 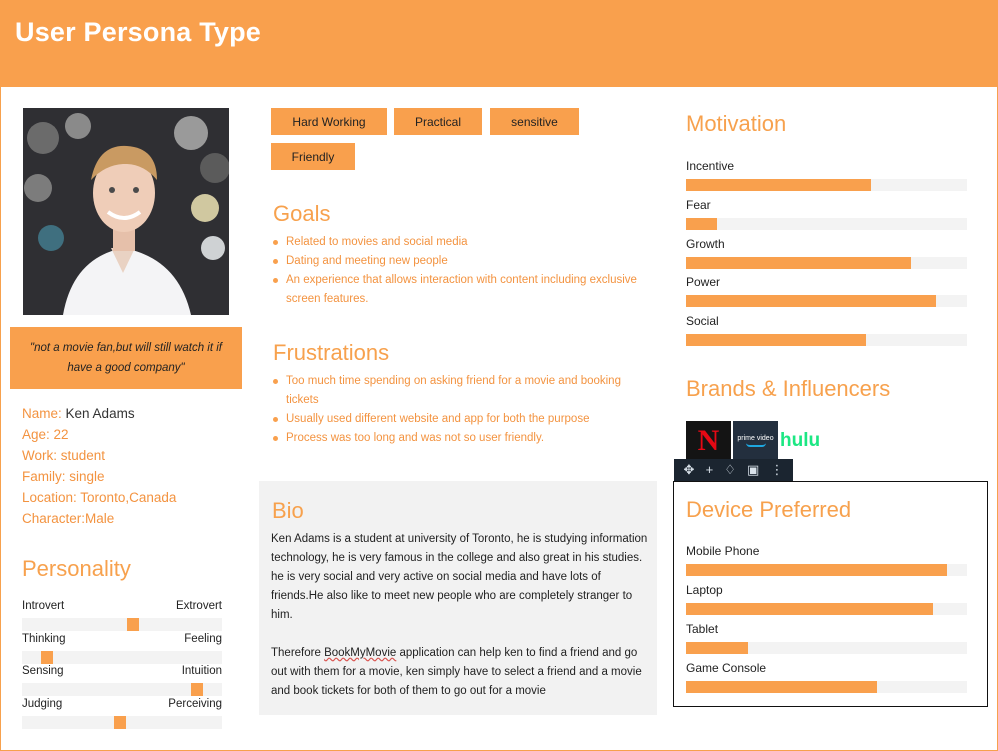 What do you see at coordinates (736, 123) in the screenshot?
I see `motivation-title: Motivation` at bounding box center [736, 123].